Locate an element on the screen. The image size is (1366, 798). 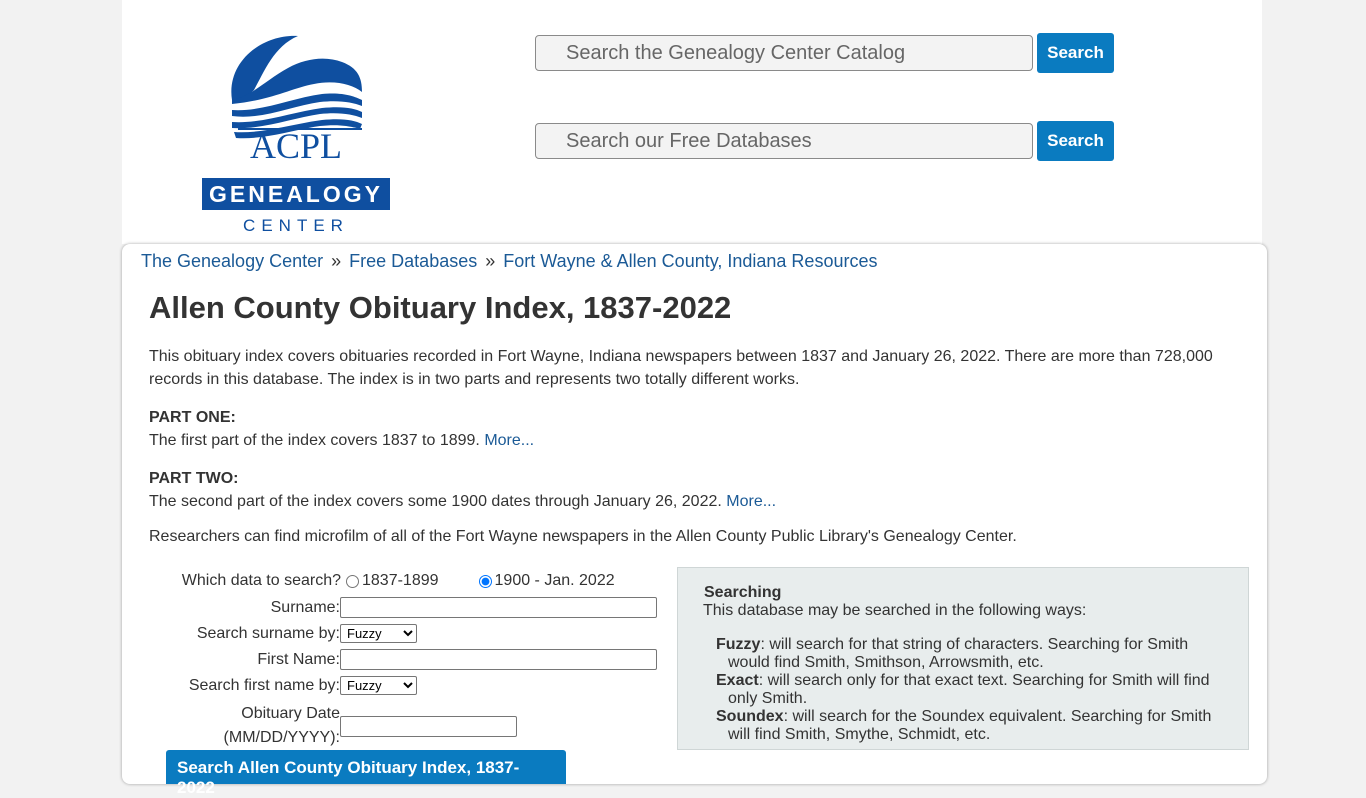
search-mode-term: Exact is located at coordinates (737, 680).